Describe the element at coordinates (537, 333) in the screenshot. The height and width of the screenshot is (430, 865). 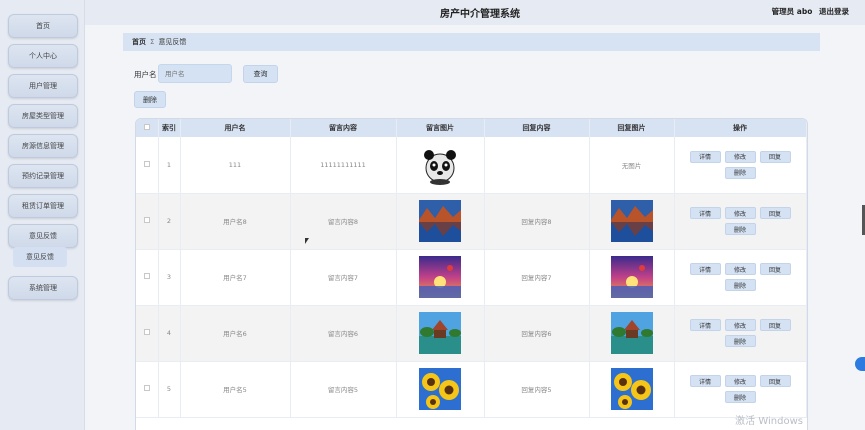
I see `row-reply: 回复内容6` at that location.